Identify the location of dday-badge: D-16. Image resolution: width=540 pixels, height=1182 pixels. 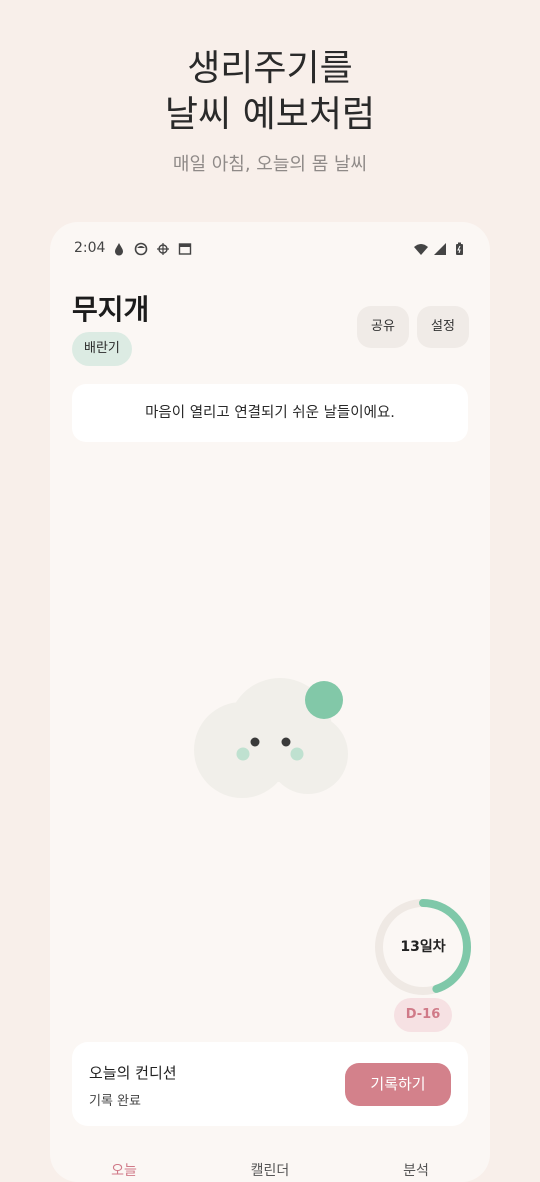
(423, 1015).